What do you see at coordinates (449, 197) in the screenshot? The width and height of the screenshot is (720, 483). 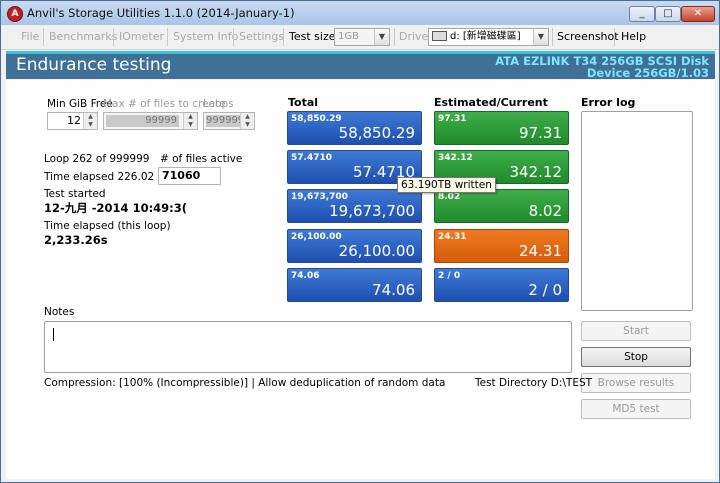 I see `tile-small-value: 8.02` at bounding box center [449, 197].